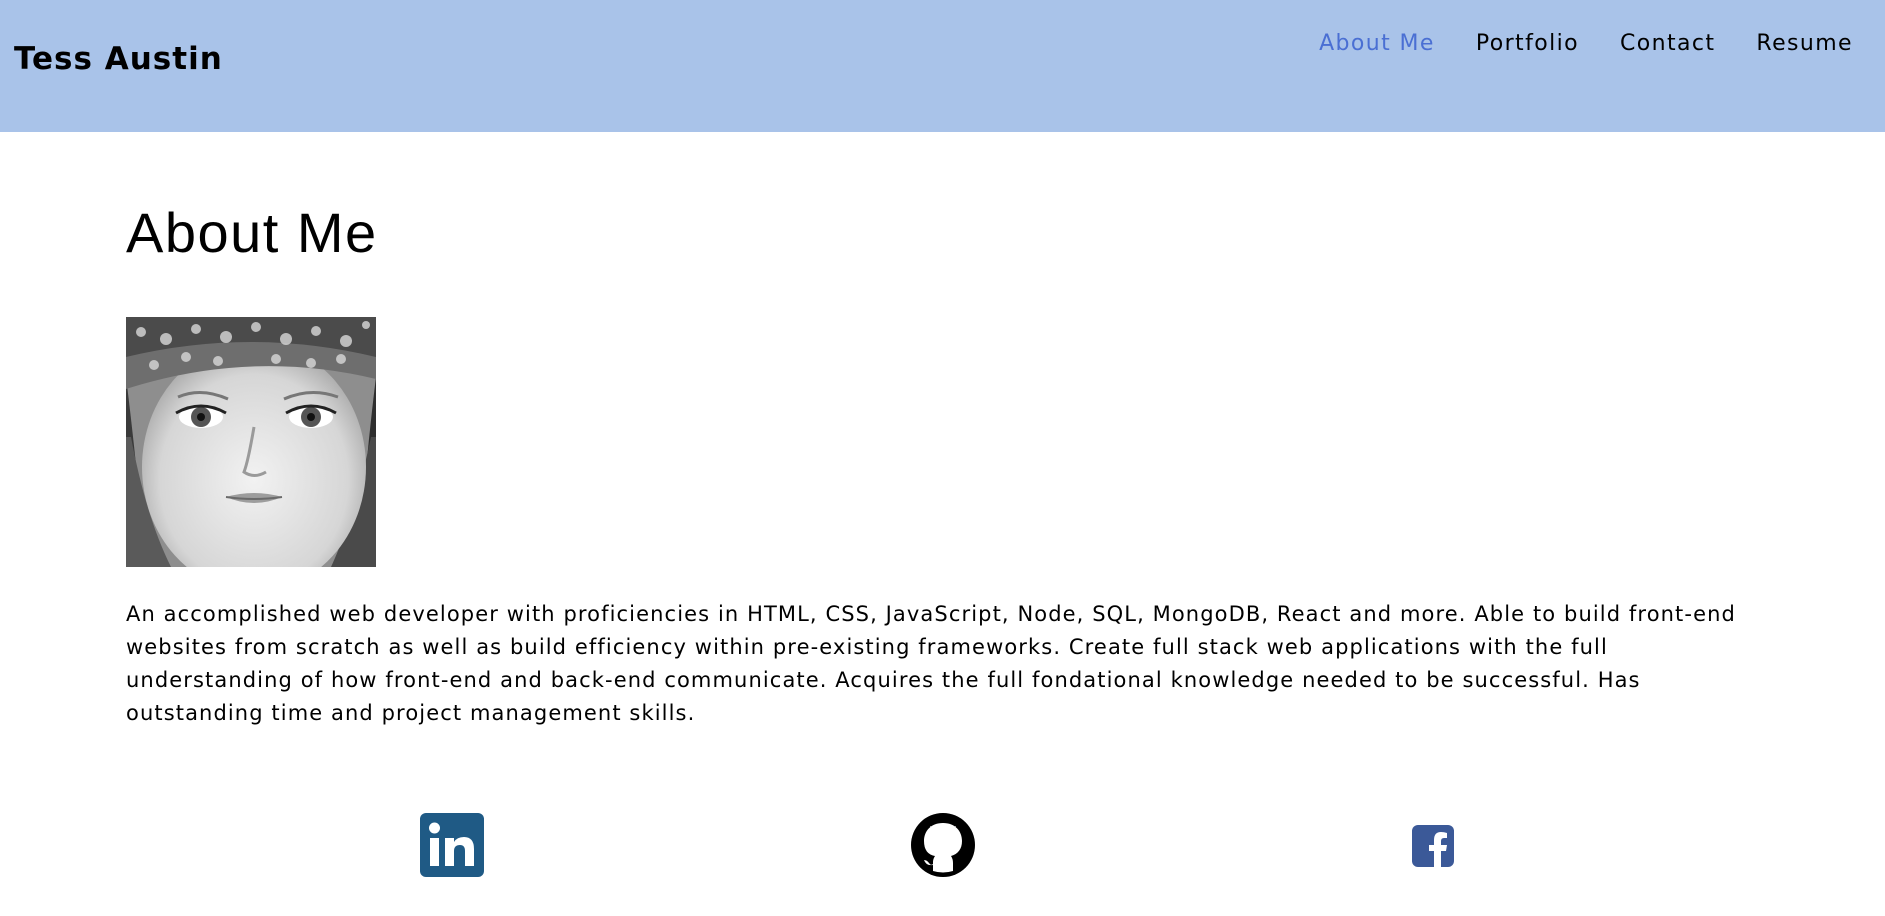 This screenshot has width=1885, height=916. I want to click on facebook-icon, so click(1433, 846).